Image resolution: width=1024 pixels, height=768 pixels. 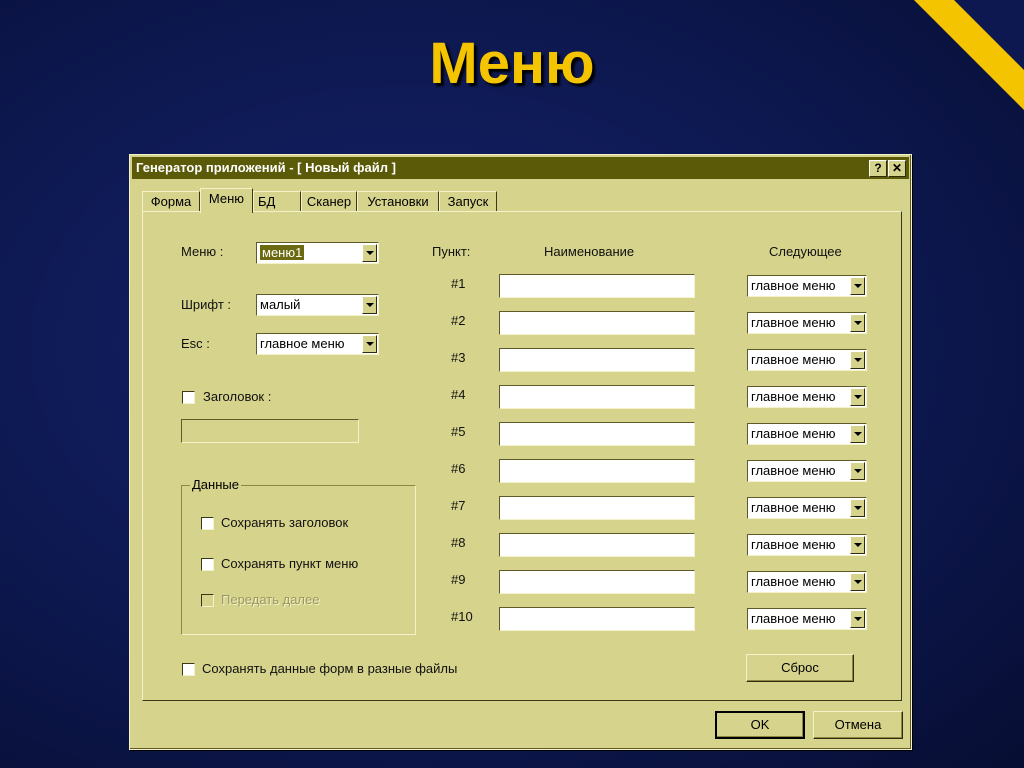 What do you see at coordinates (878, 168) in the screenshot?
I see `help-button: ?` at bounding box center [878, 168].